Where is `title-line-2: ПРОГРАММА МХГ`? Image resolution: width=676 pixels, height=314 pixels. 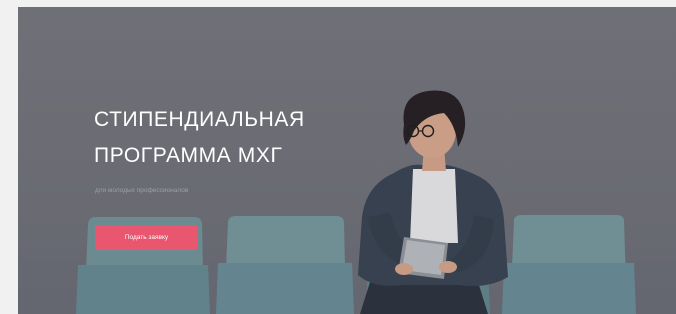
title-line-2: ПРОГРАММА МХГ is located at coordinates (188, 155).